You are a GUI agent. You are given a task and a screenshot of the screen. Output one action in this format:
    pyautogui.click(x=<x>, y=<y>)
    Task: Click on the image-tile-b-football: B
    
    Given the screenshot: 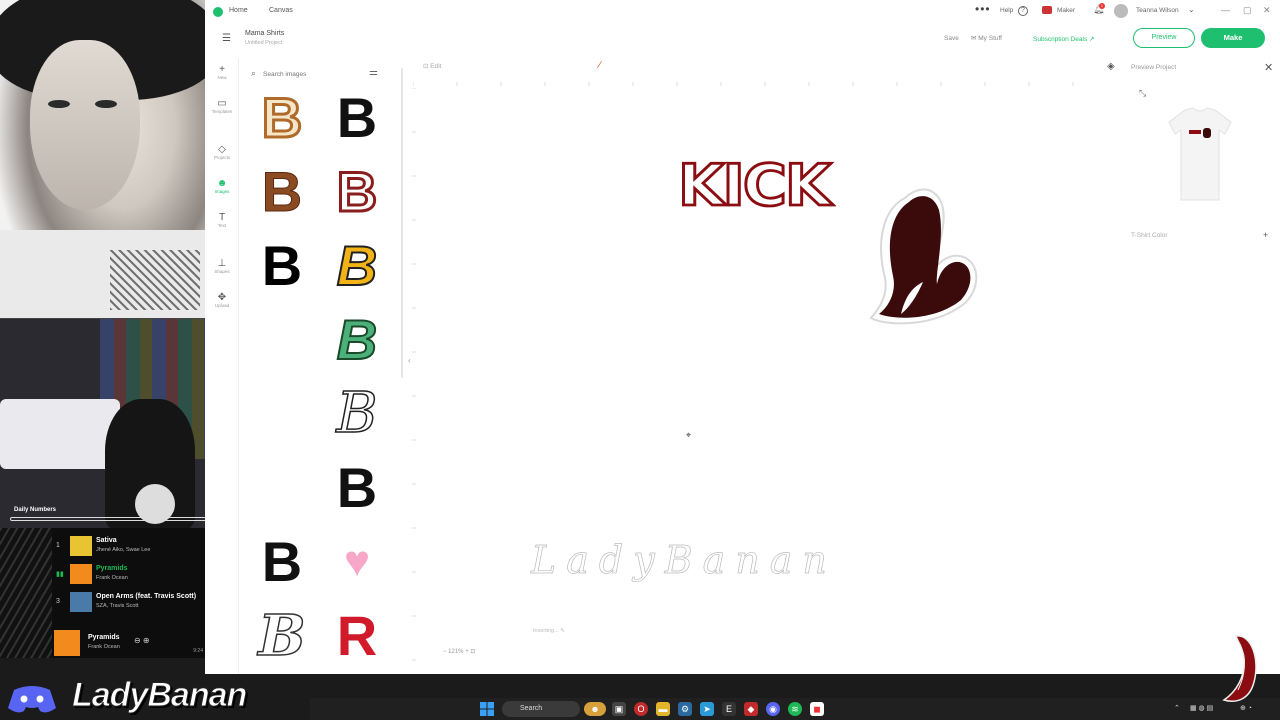 What is the action you would take?
    pyautogui.click(x=282, y=191)
    